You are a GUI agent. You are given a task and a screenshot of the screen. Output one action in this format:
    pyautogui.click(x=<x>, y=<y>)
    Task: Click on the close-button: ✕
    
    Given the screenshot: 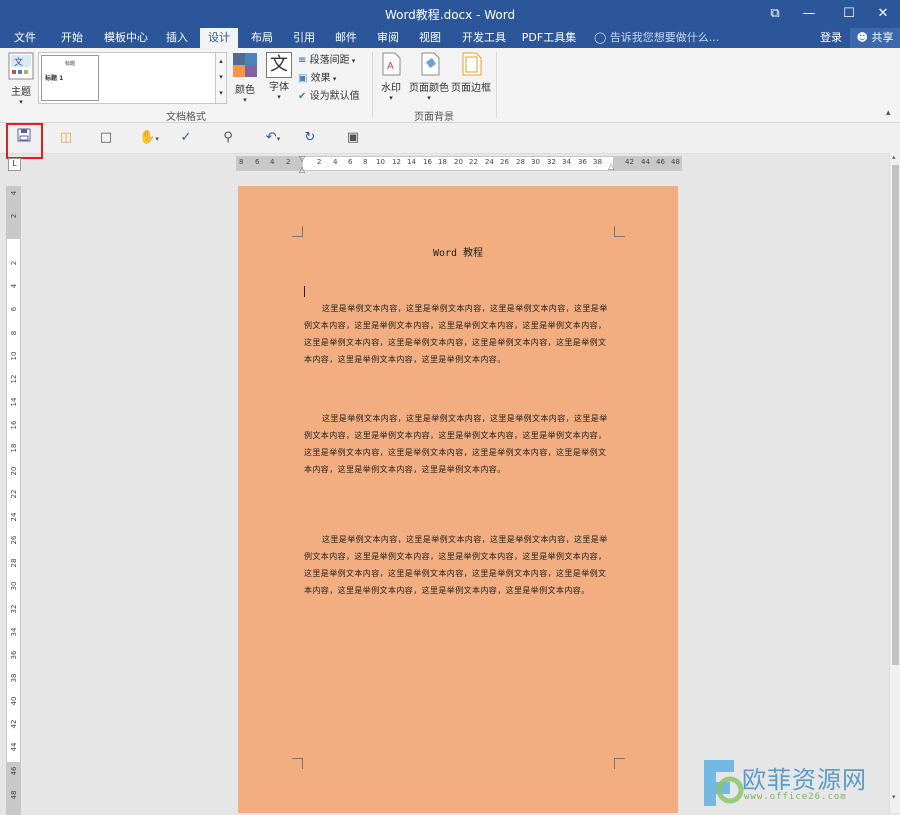 What is the action you would take?
    pyautogui.click(x=883, y=14)
    